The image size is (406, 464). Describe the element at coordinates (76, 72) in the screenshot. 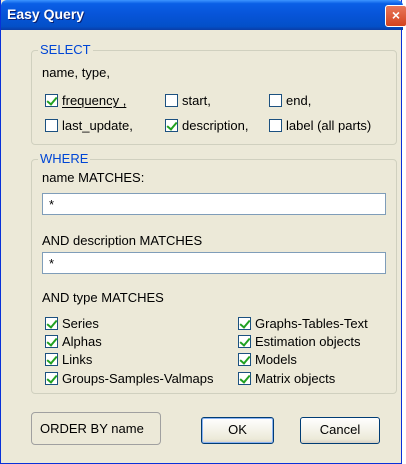

I see `select-fixed-fields: name, type,` at that location.